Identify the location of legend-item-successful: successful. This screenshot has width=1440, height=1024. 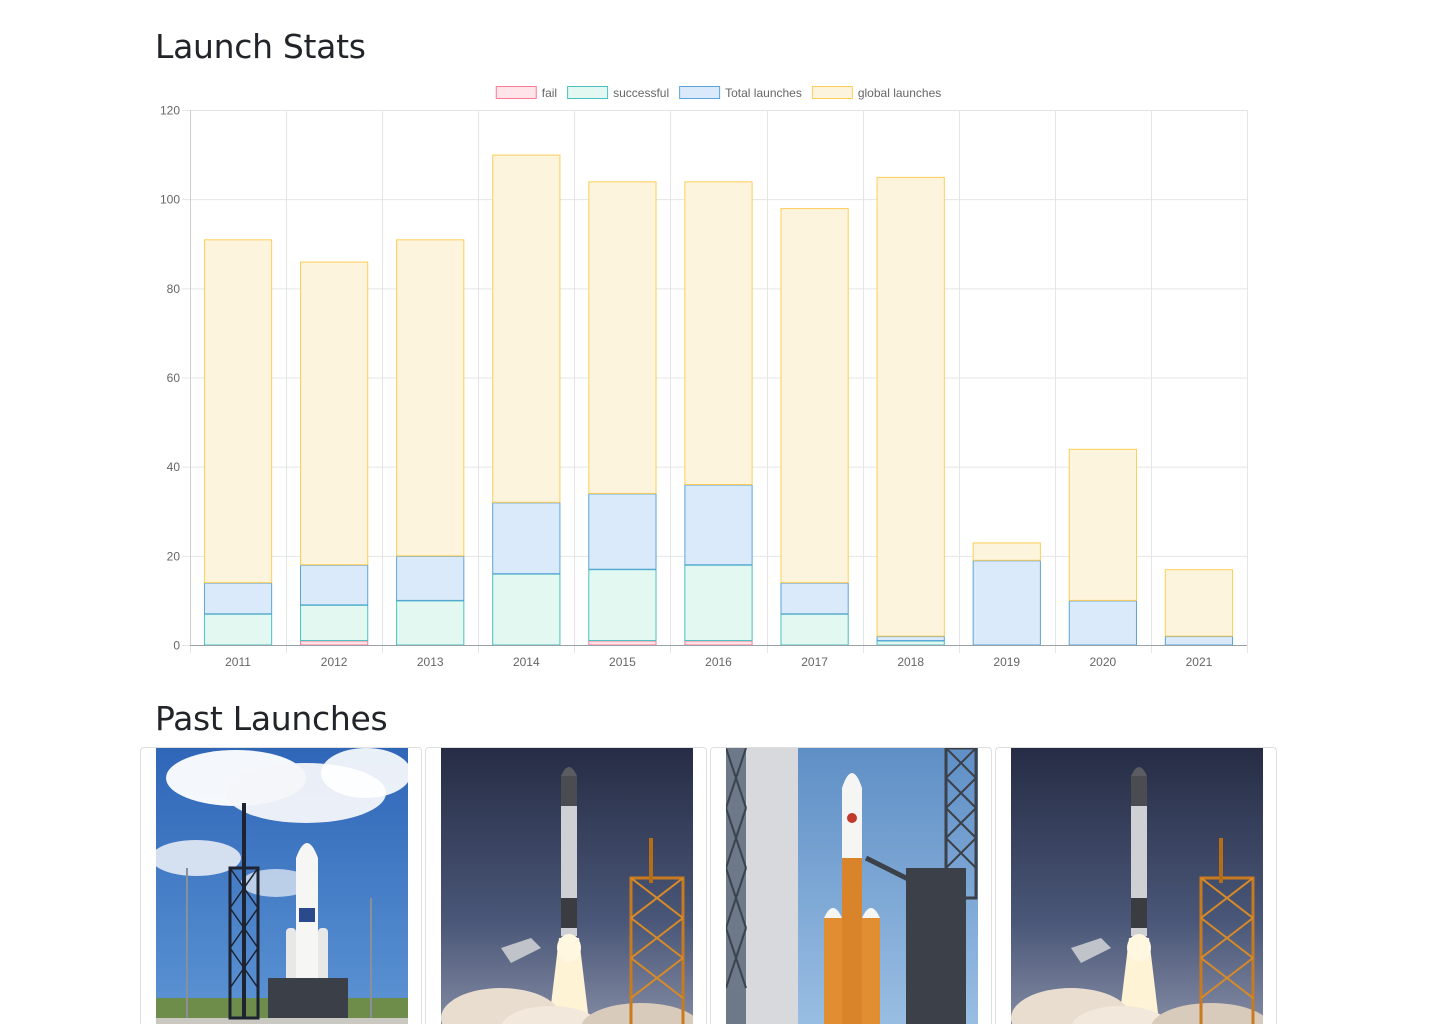
(618, 93).